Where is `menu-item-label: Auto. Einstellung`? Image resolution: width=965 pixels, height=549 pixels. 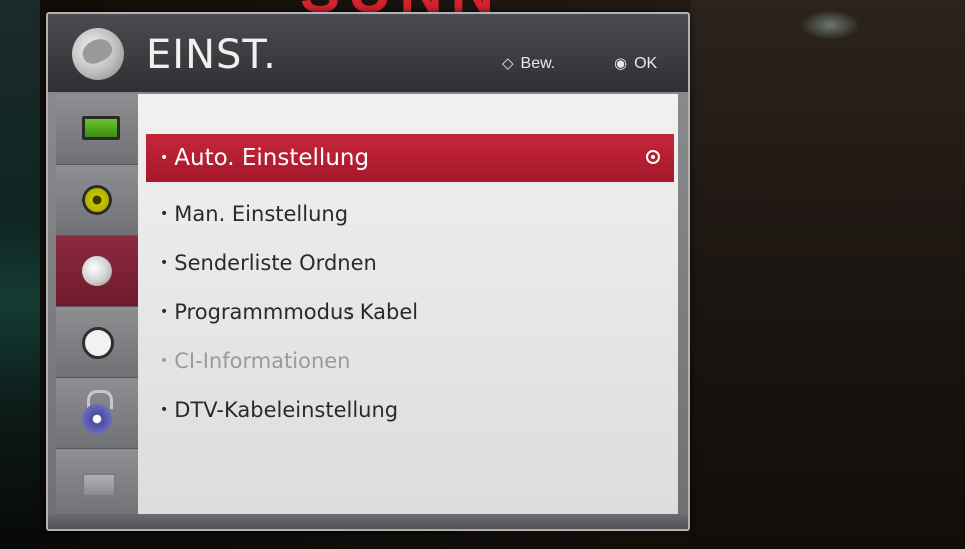 menu-item-label: Auto. Einstellung is located at coordinates (272, 158).